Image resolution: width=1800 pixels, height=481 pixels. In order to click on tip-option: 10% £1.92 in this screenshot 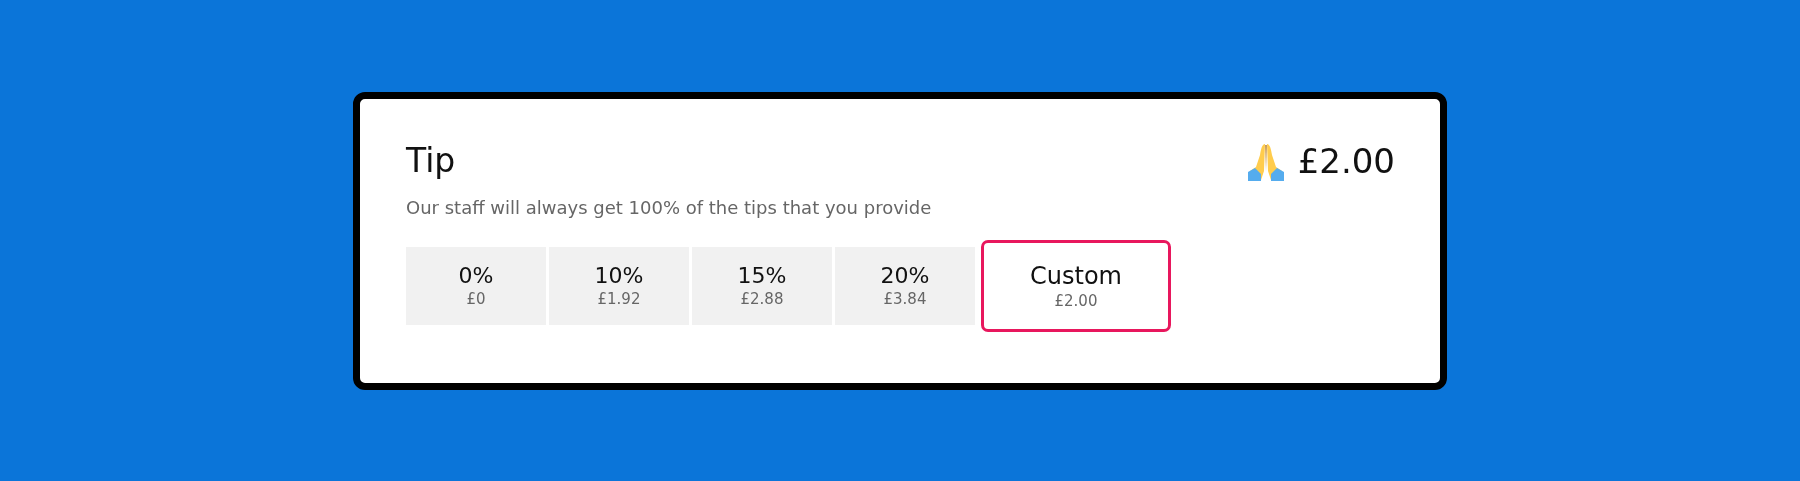, I will do `click(619, 285)`.